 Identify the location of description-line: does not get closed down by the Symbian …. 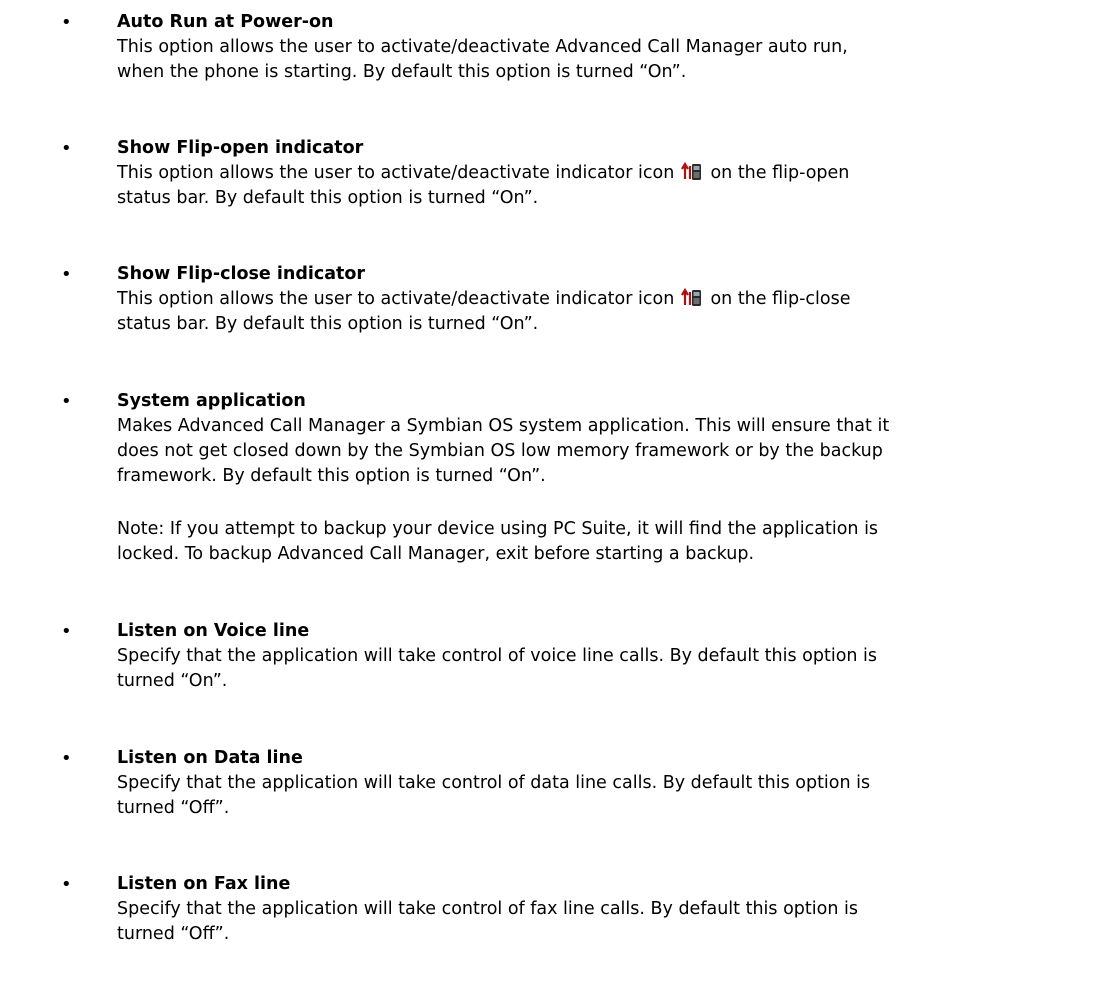
(500, 451).